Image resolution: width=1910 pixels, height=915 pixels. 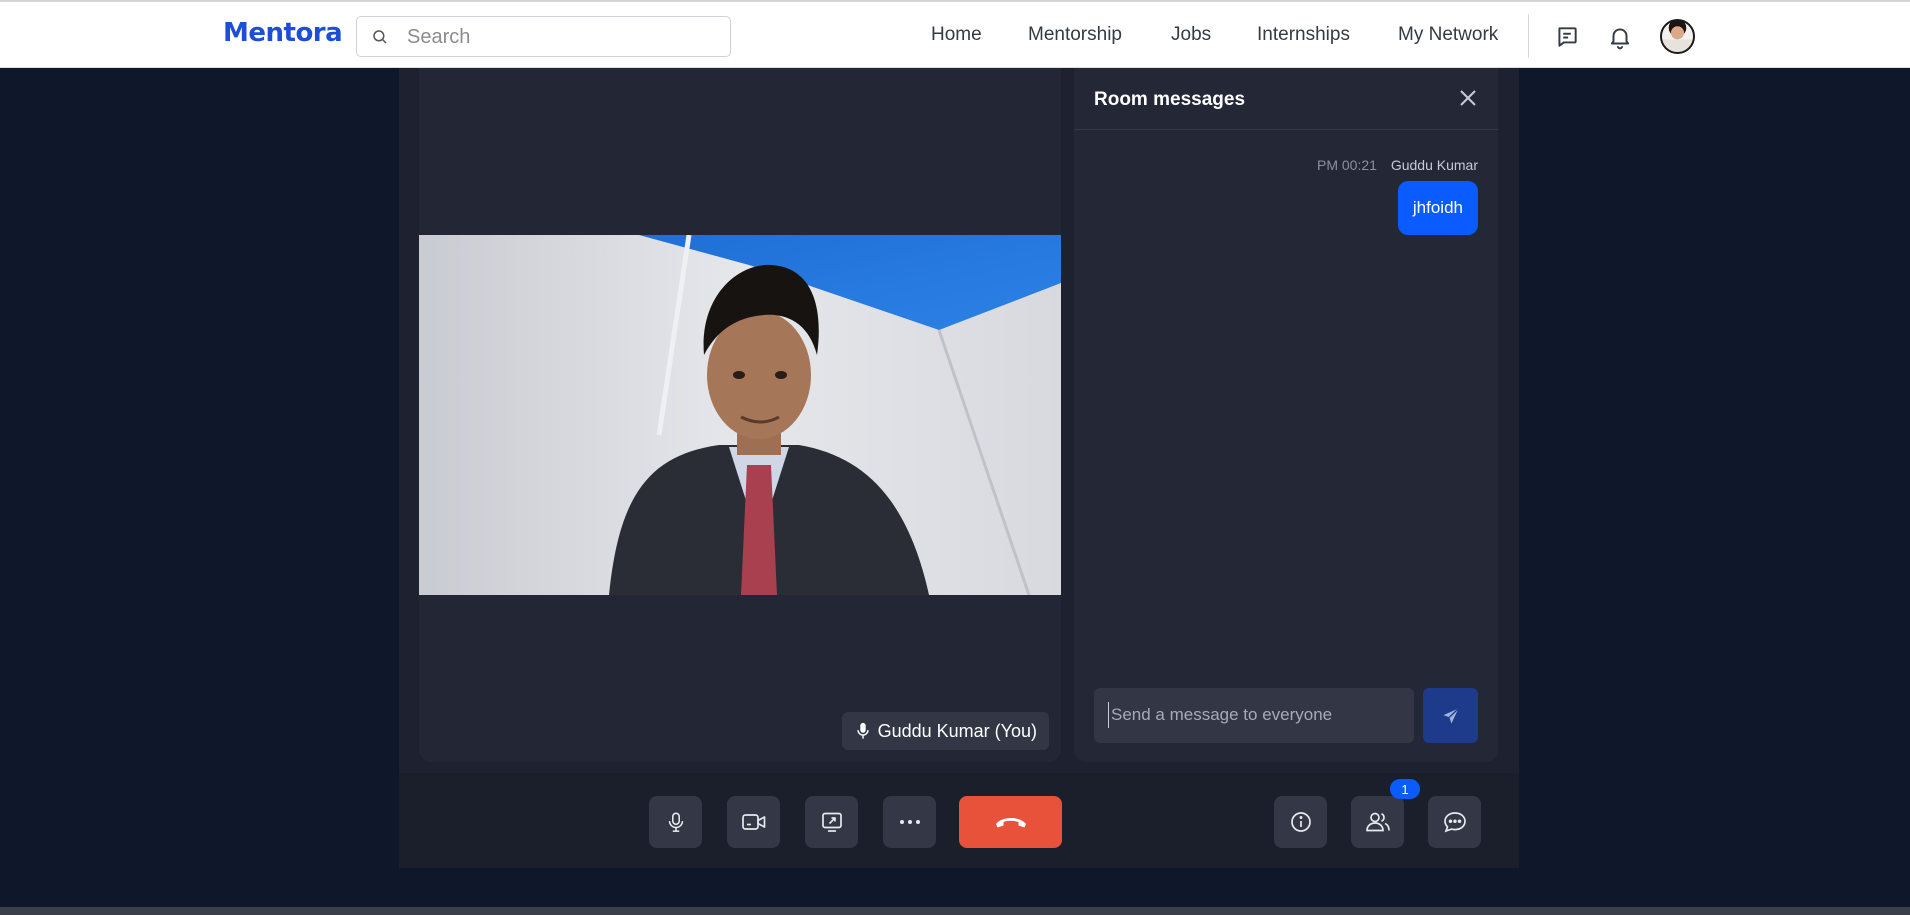 I want to click on camera-button, so click(x=753, y=822).